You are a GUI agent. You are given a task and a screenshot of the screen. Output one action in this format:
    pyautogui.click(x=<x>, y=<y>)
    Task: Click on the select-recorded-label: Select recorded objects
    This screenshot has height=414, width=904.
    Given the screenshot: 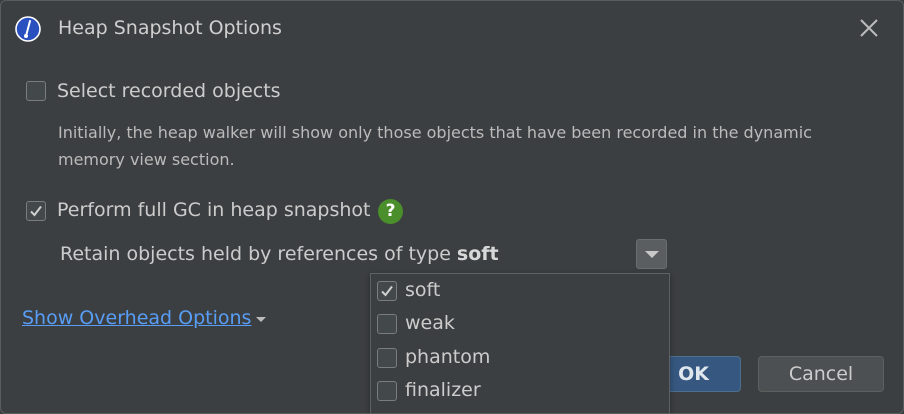 What is the action you would take?
    pyautogui.click(x=169, y=91)
    